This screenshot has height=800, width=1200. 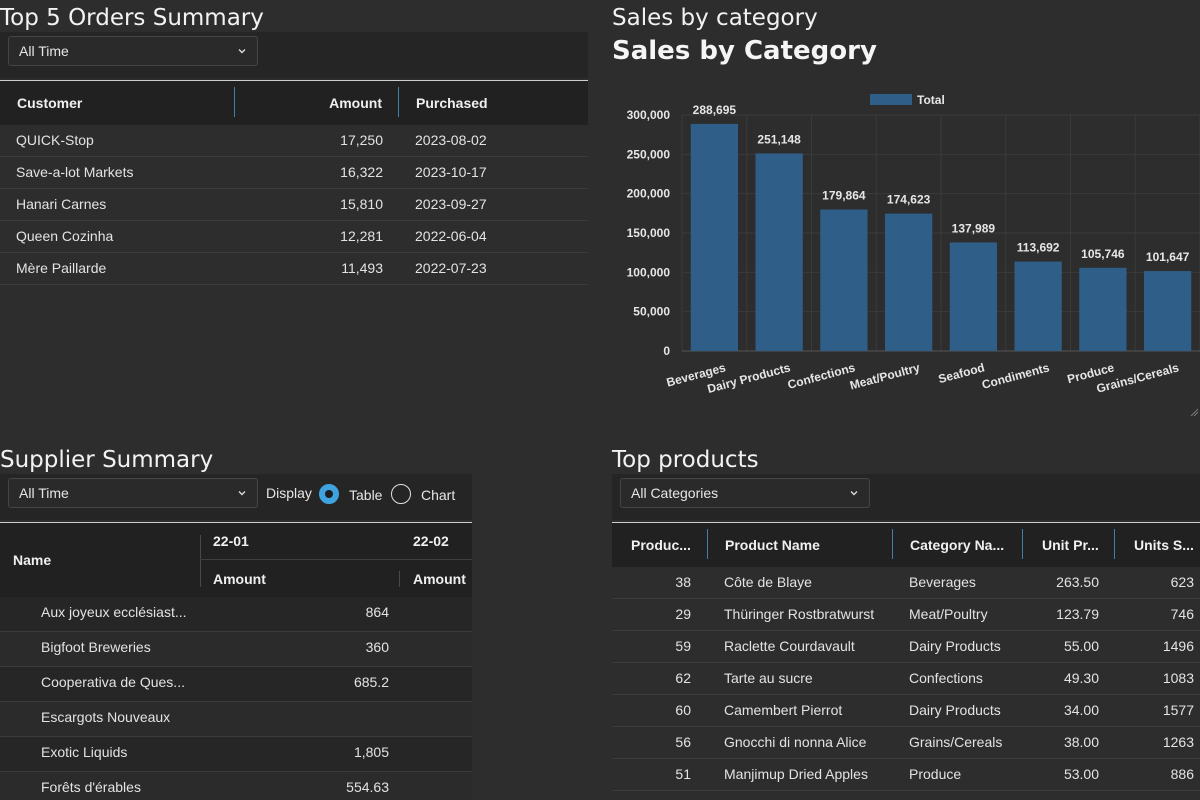 I want to click on column-header-product-name: Product Name, so click(x=805, y=545).